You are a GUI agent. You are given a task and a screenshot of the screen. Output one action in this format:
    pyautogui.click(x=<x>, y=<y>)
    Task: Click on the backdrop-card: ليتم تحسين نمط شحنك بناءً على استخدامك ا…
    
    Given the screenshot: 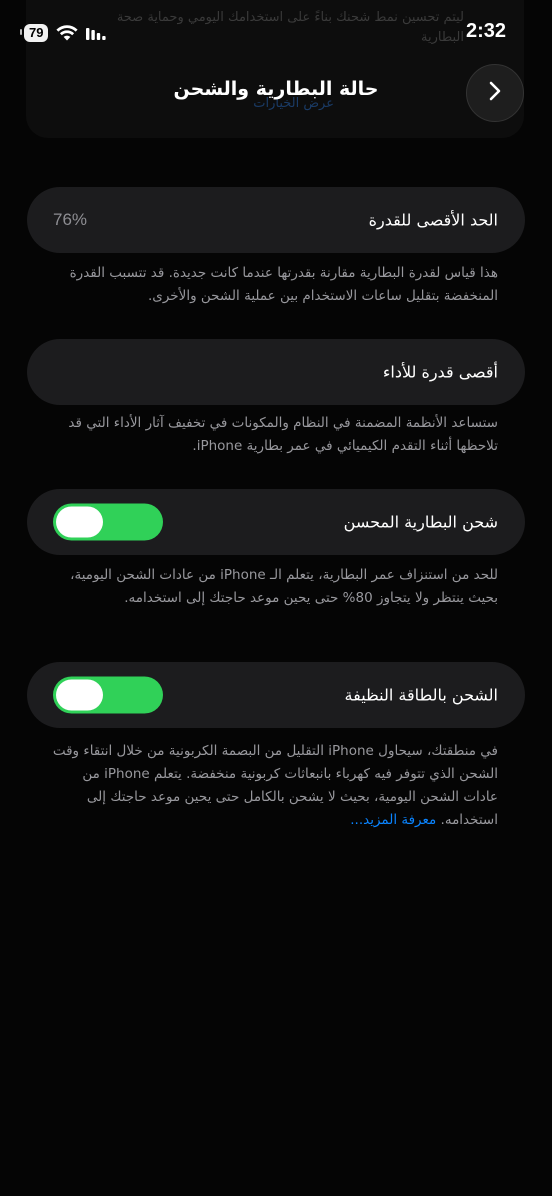 What is the action you would take?
    pyautogui.click(x=275, y=69)
    